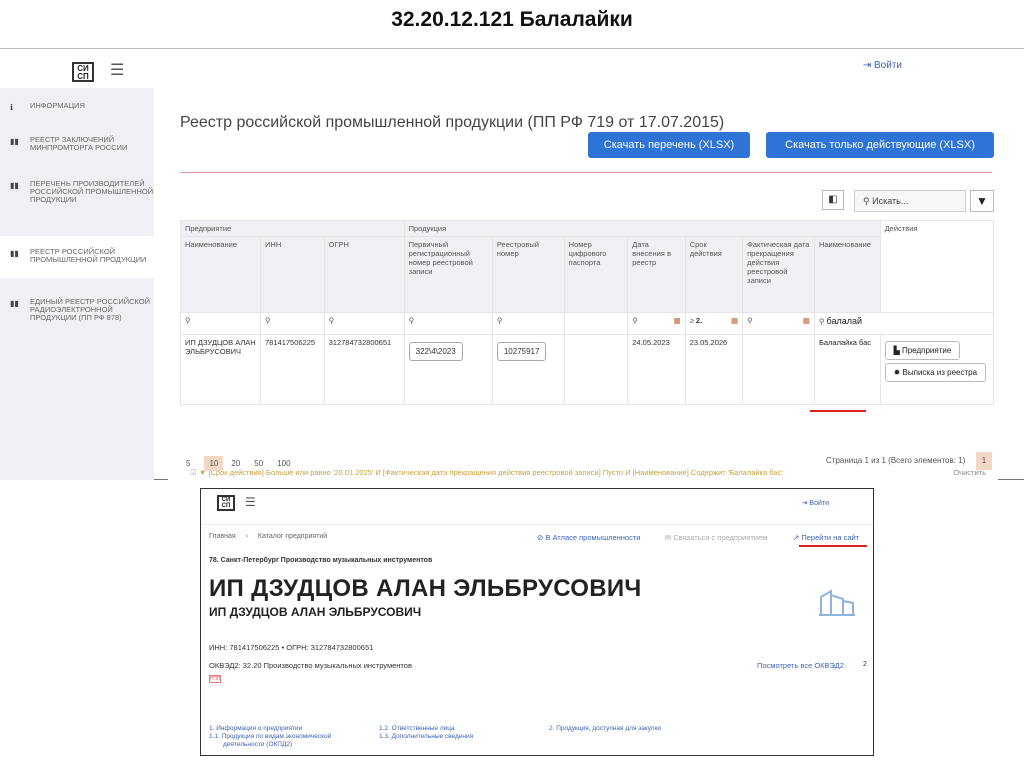 The width and height of the screenshot is (1024, 767). What do you see at coordinates (714, 323) in the screenshot?
I see `filter-term: ≥ 2. ▦` at bounding box center [714, 323].